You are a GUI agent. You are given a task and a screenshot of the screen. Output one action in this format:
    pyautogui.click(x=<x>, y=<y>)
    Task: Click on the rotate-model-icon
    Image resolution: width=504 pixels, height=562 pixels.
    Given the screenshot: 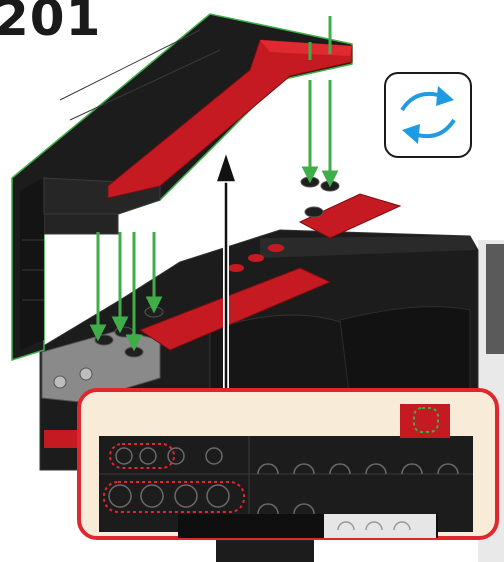 What is the action you would take?
    pyautogui.click(x=428, y=115)
    